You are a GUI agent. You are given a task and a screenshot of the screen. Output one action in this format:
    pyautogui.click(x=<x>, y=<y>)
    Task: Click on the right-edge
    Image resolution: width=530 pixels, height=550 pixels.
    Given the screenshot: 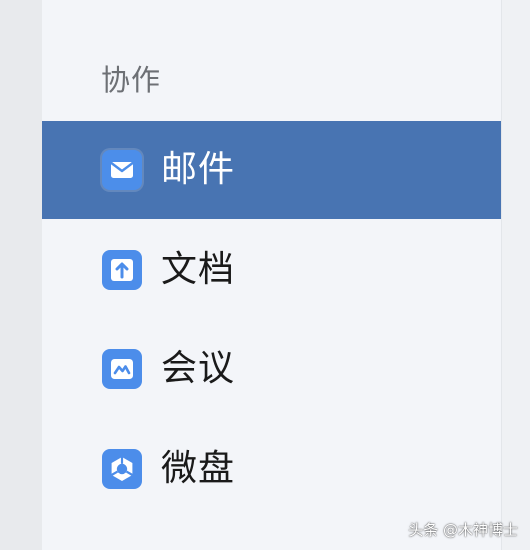 What is the action you would take?
    pyautogui.click(x=515, y=275)
    